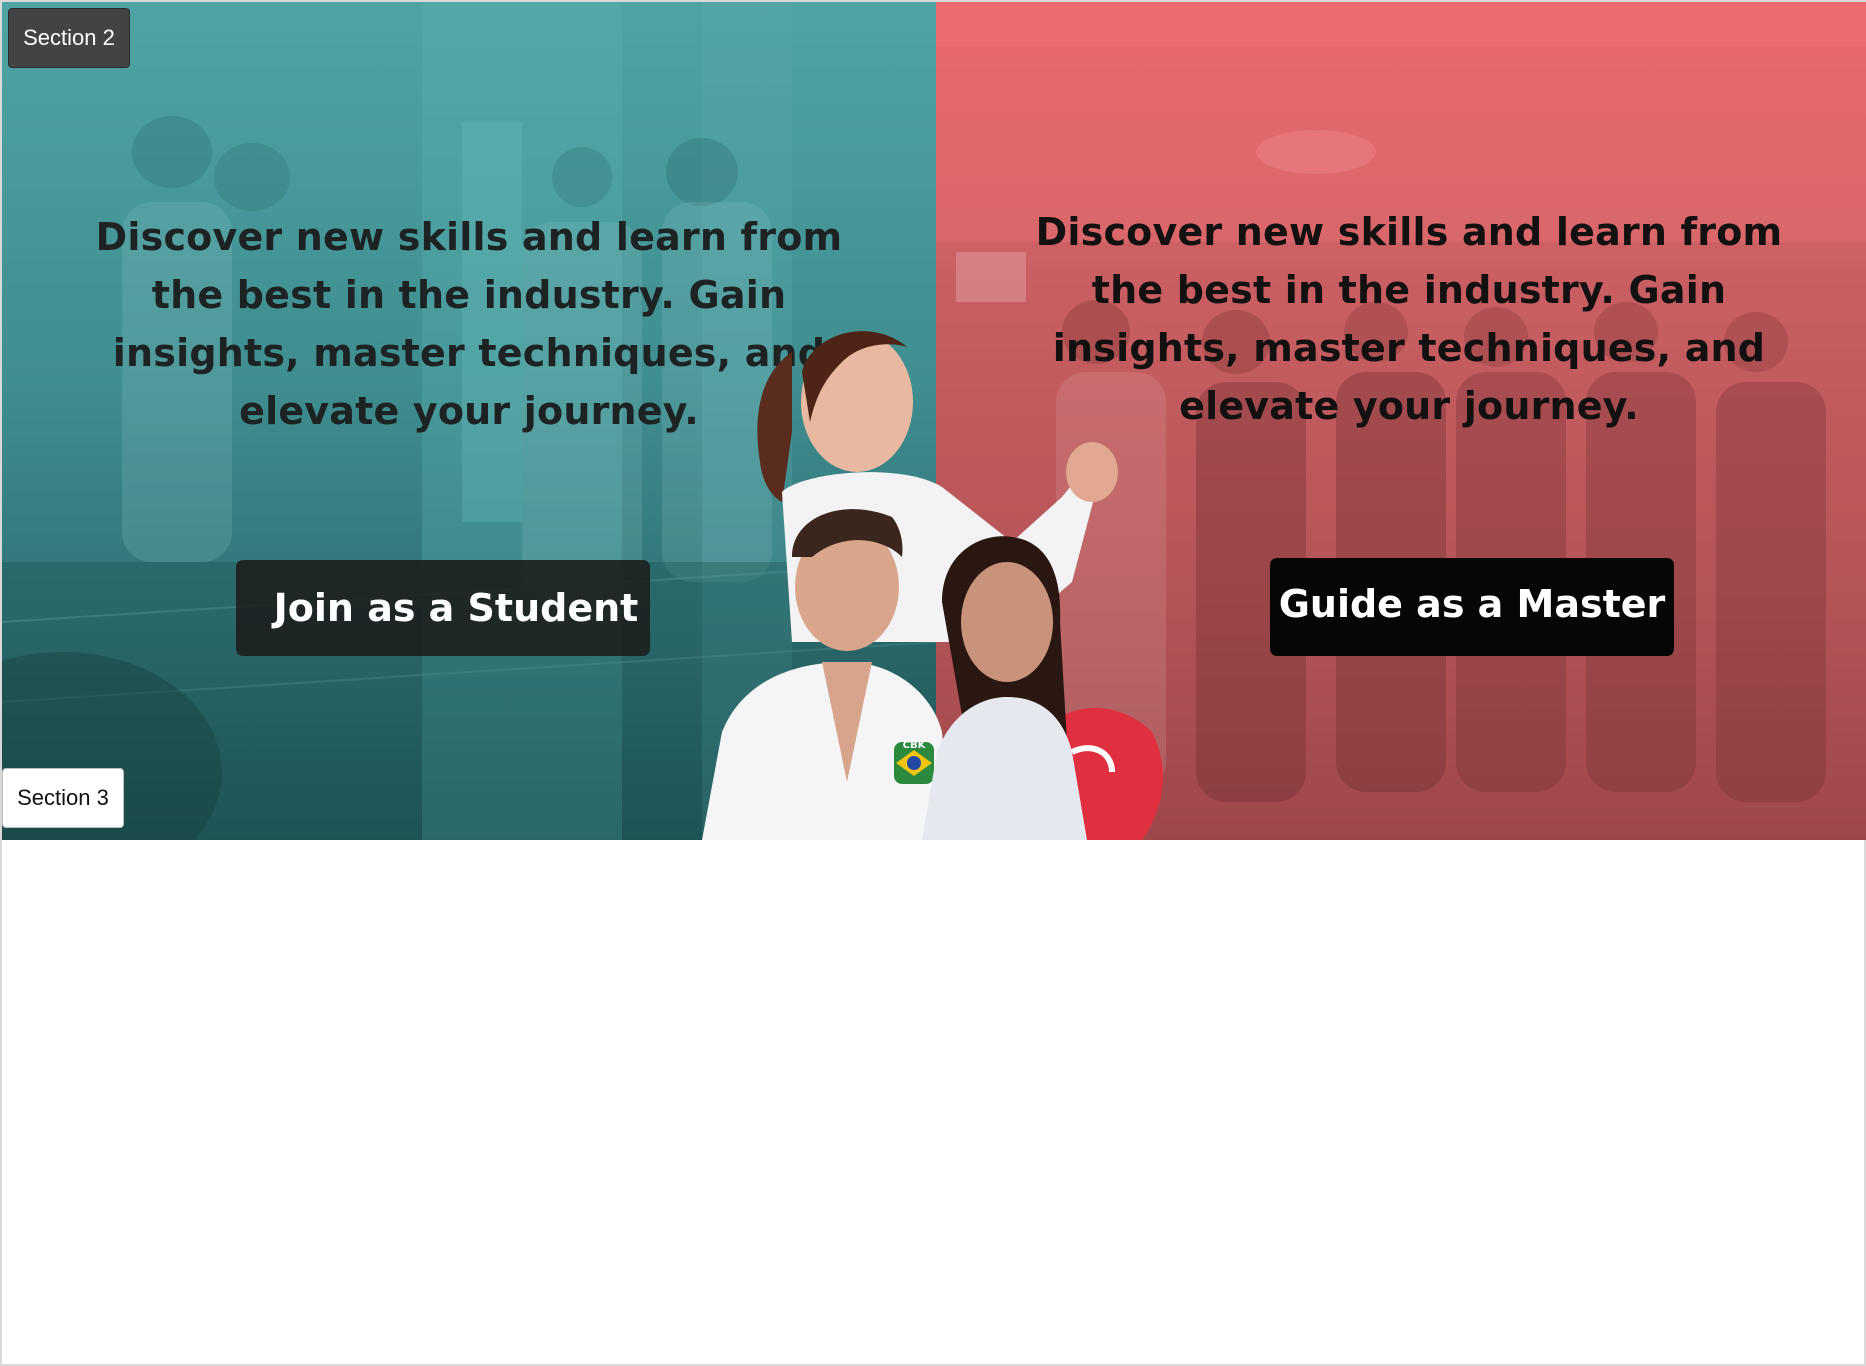 This screenshot has width=1866, height=1366. What do you see at coordinates (63, 798) in the screenshot?
I see `section-3-tag: Section 3` at bounding box center [63, 798].